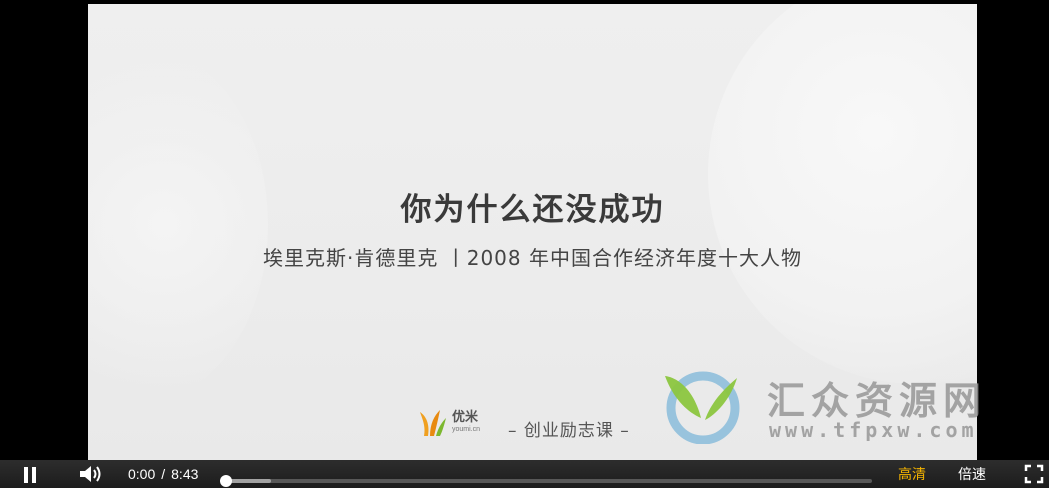  What do you see at coordinates (466, 429) in the screenshot?
I see `logo-domain: youmi.cn` at bounding box center [466, 429].